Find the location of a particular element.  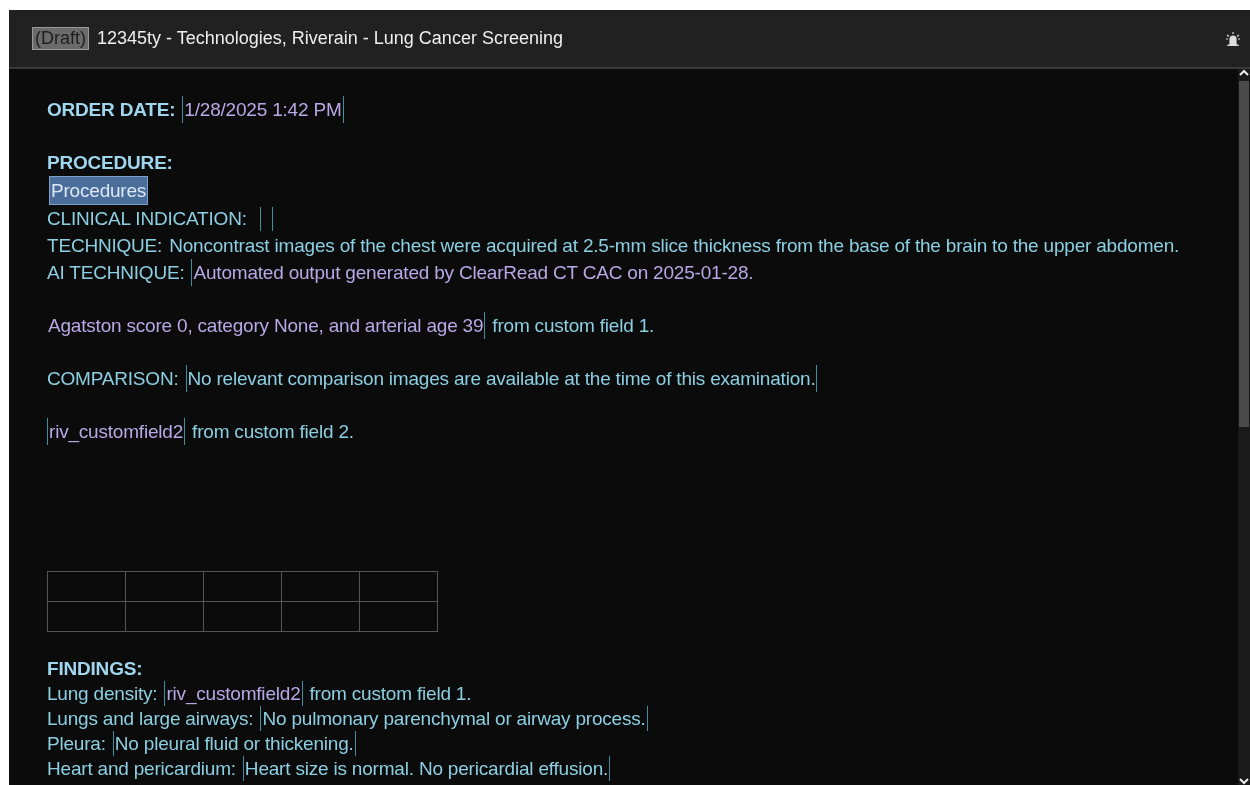

empty-field is located at coordinates (266, 218).